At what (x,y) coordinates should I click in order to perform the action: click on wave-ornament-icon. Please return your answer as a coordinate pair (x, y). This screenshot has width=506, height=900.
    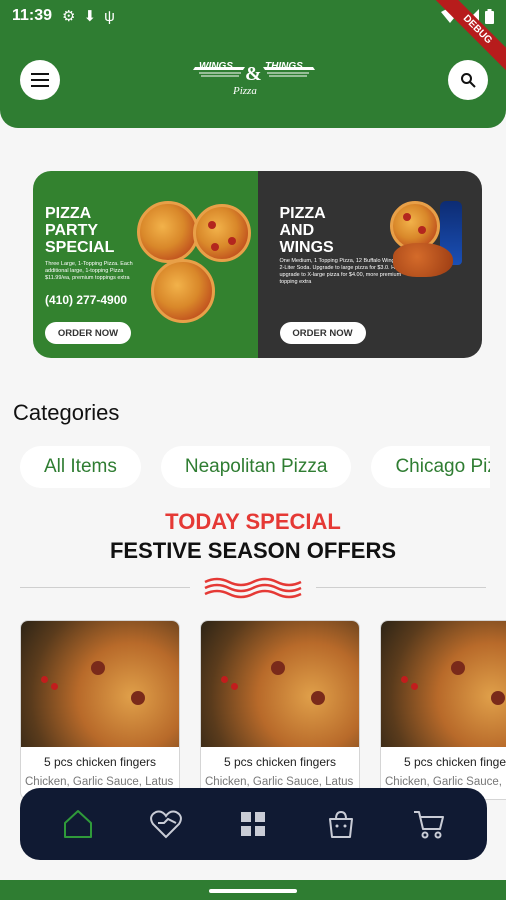
    Looking at the image, I should click on (253, 588).